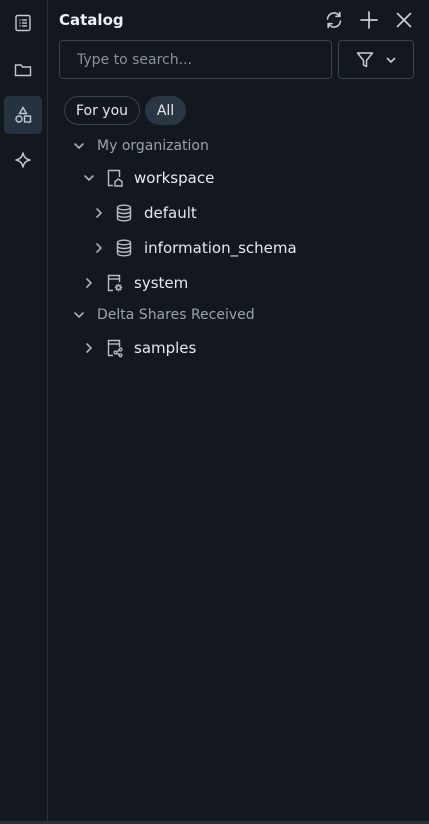 This screenshot has width=429, height=824. I want to click on catalog-share-icon, so click(114, 348).